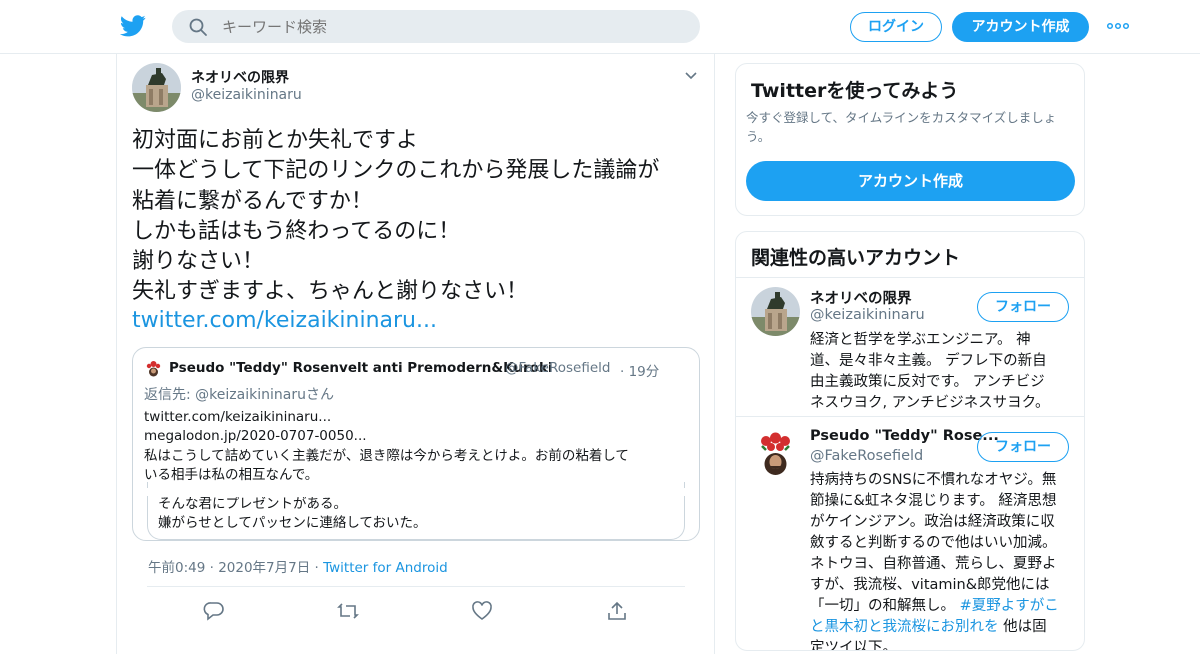  Describe the element at coordinates (348, 611) in the screenshot. I see `retweet-icon` at that location.